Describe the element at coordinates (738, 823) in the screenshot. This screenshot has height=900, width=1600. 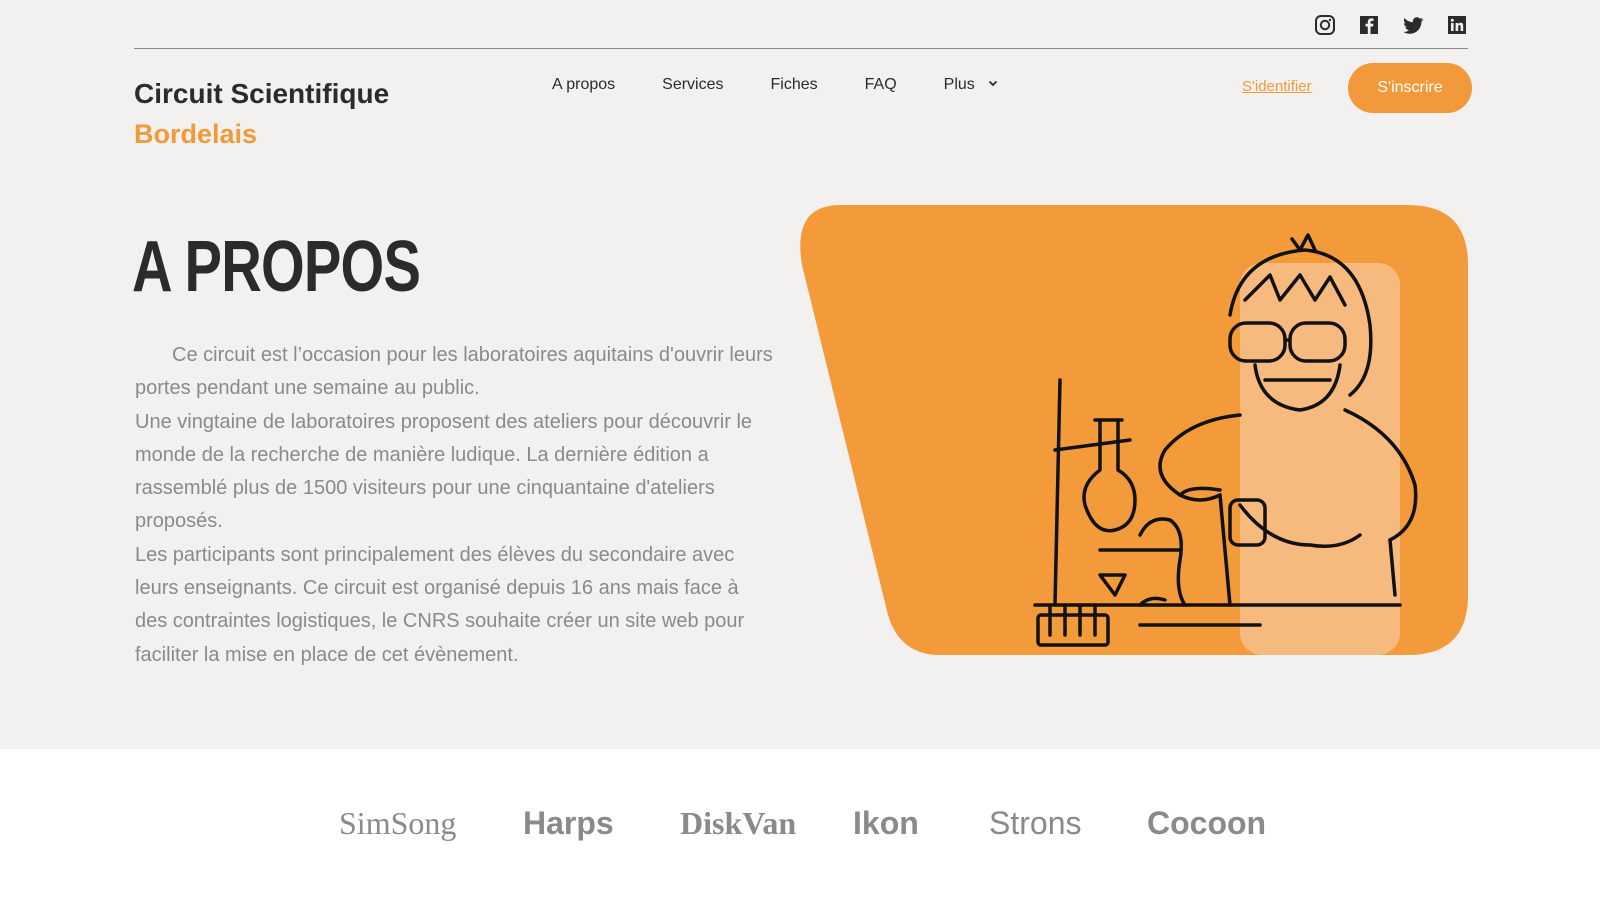
I see `partner-logo-diskvan: DiskVan` at that location.